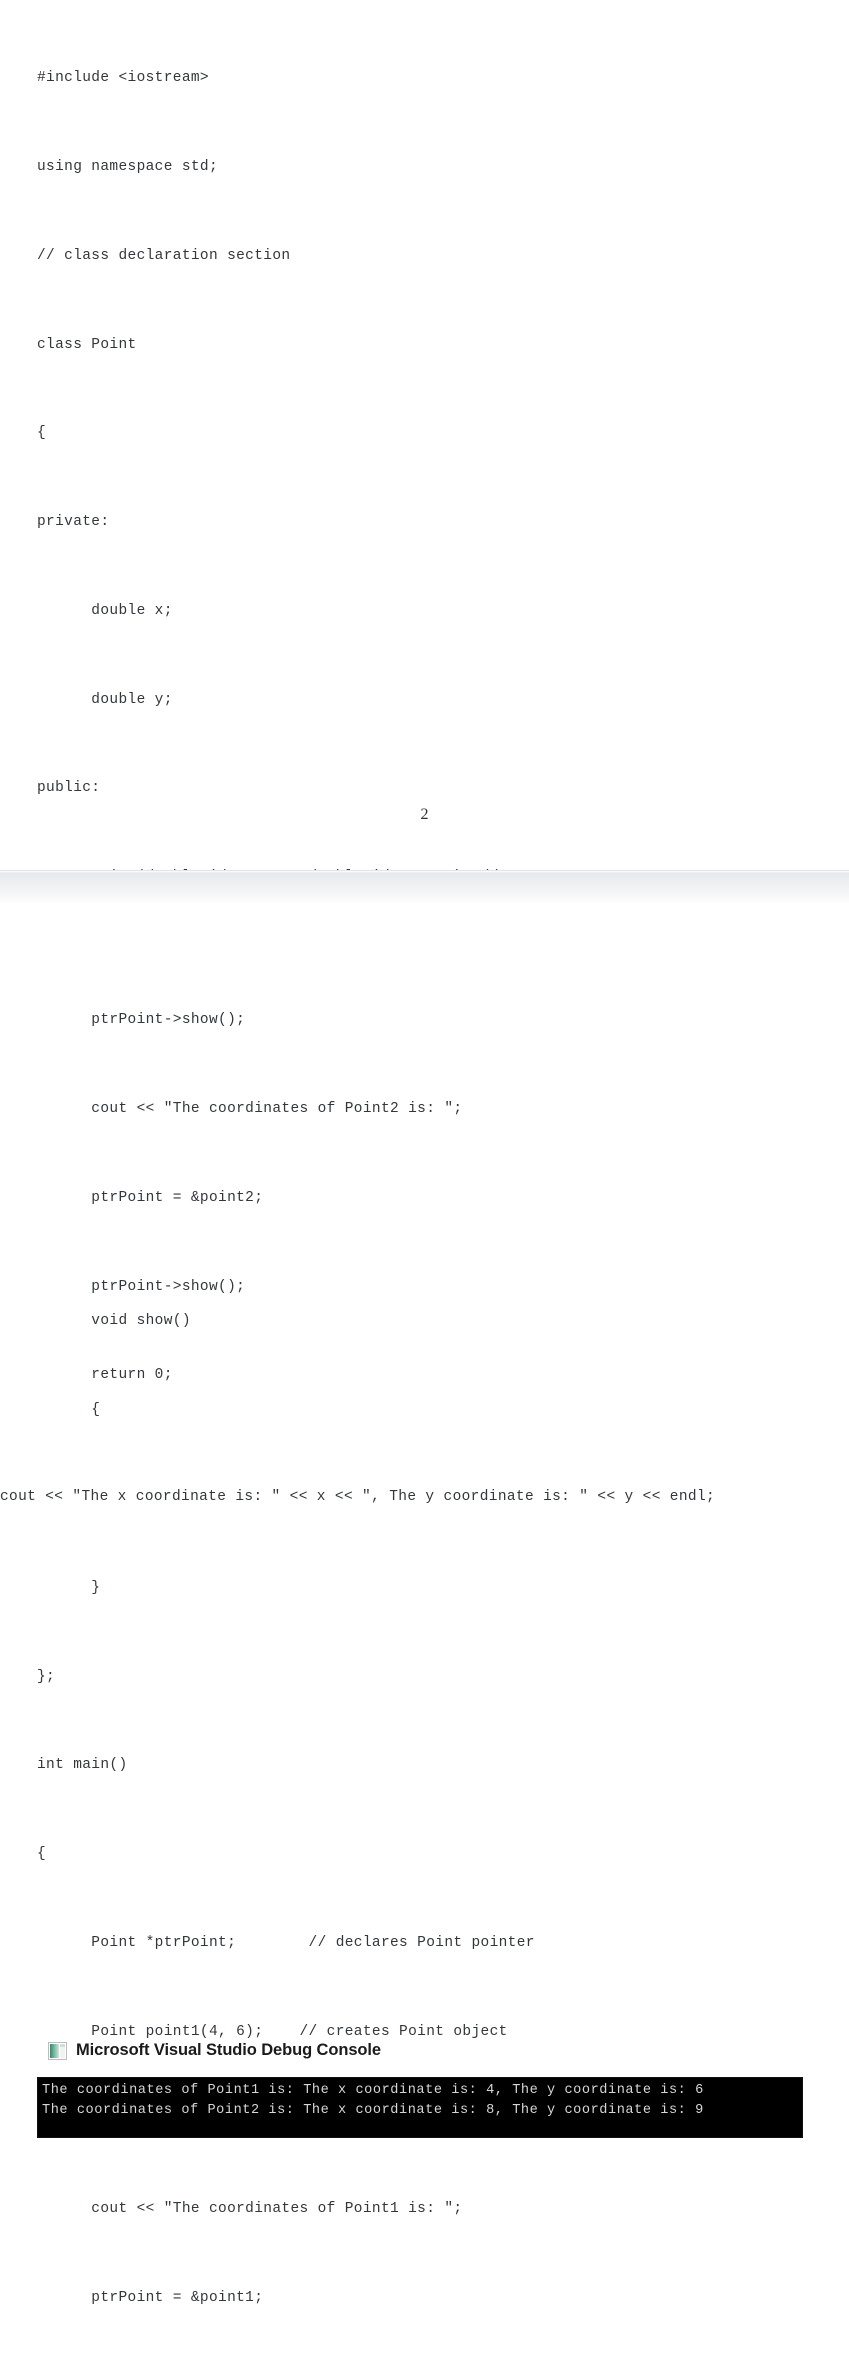  What do you see at coordinates (105, 699) in the screenshot?
I see `code-line: double y;` at bounding box center [105, 699].